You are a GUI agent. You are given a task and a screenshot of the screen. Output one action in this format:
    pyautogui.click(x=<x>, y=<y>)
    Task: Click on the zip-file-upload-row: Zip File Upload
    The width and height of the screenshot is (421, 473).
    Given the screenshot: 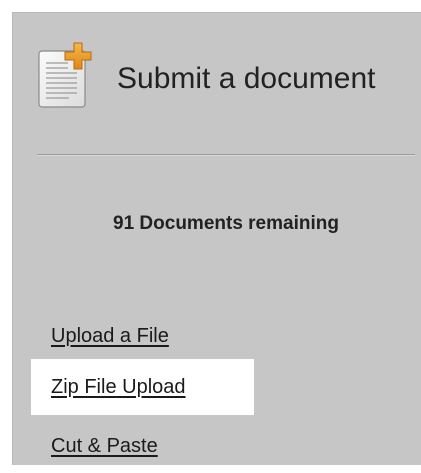 What is the action you would take?
    pyautogui.click(x=142, y=387)
    